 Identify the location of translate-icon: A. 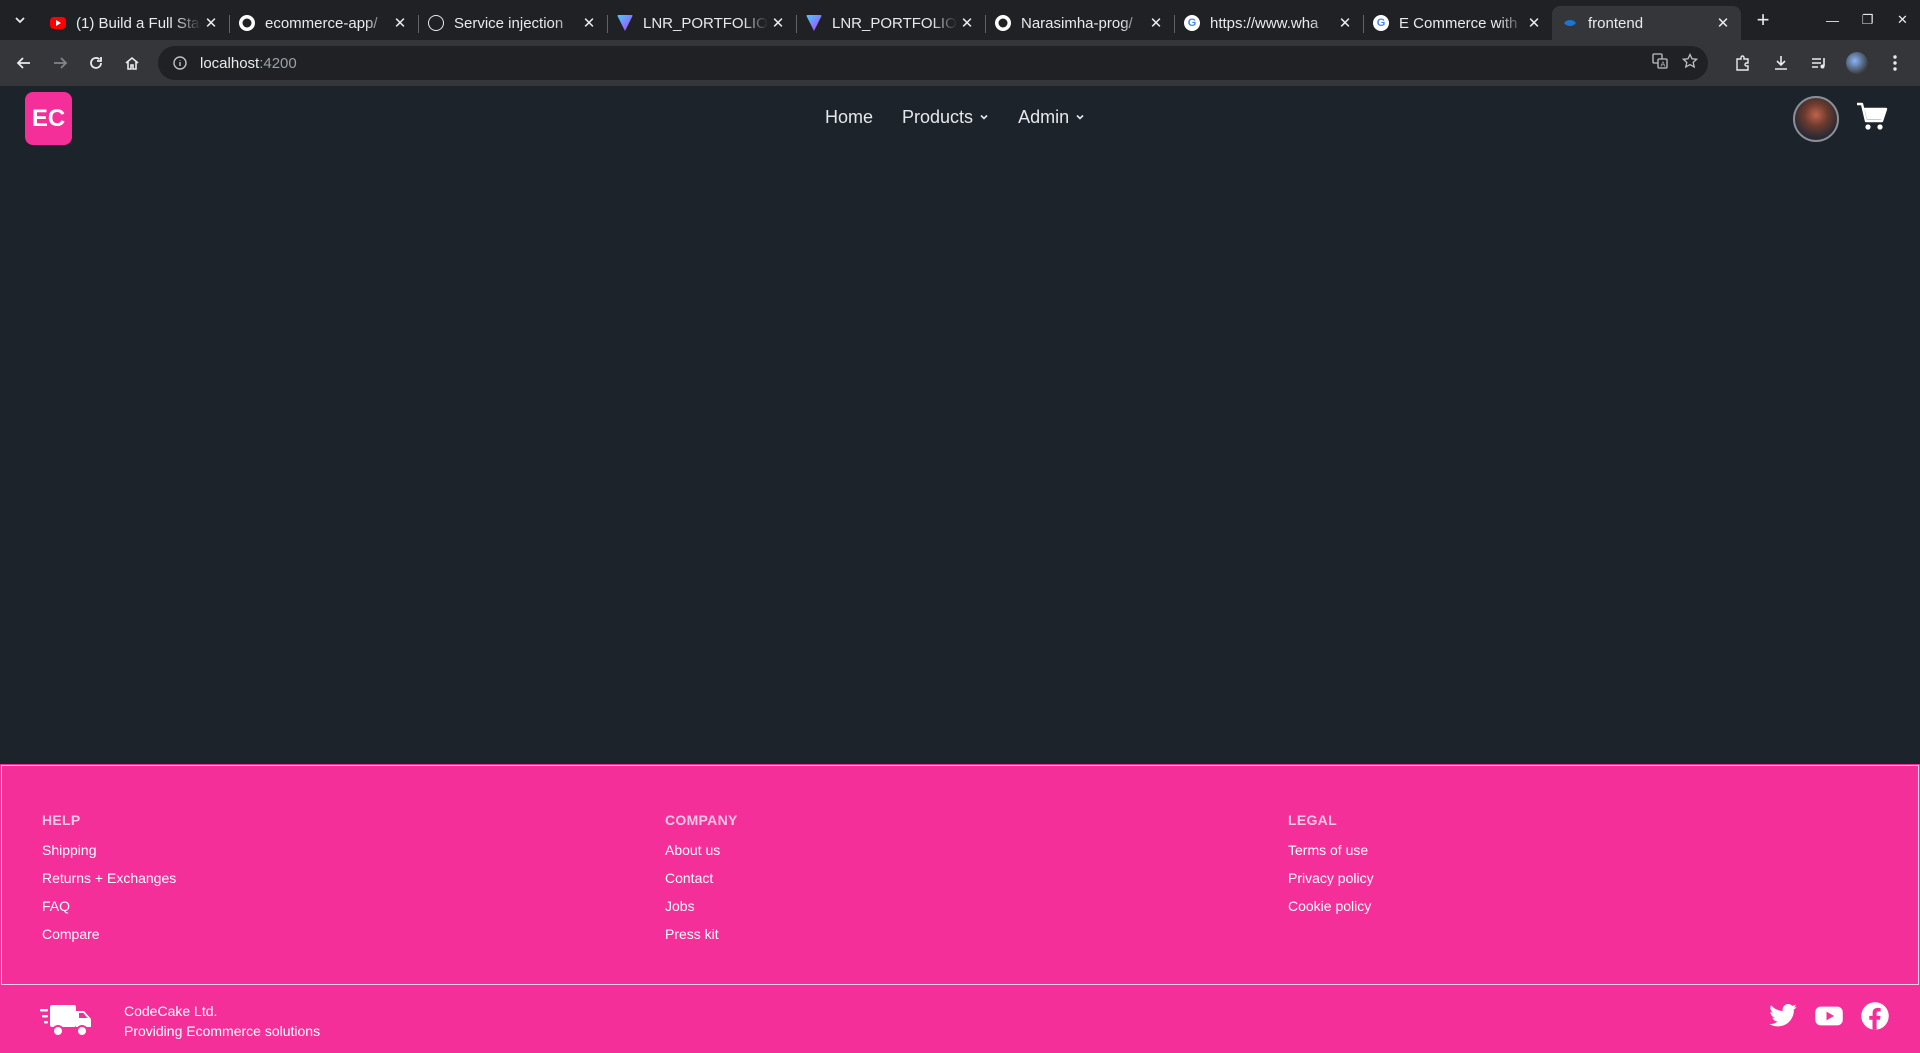
(1660, 63).